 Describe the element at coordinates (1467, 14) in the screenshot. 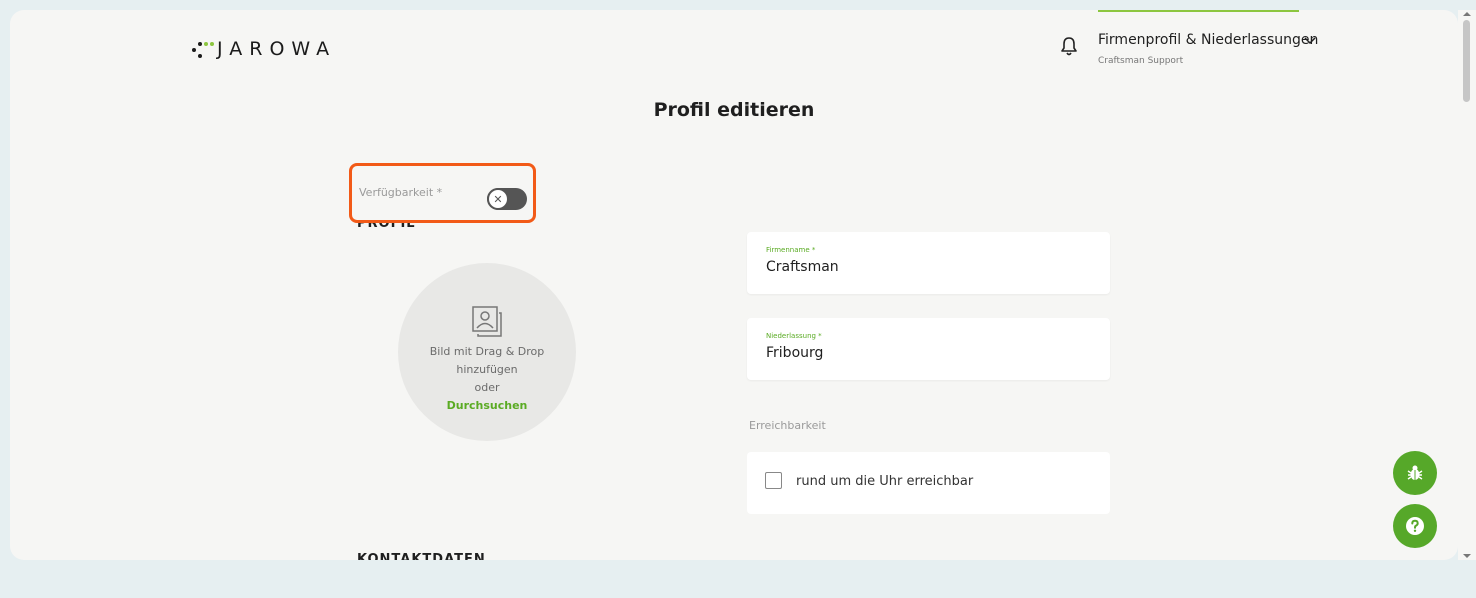

I see `scroll-up-icon` at that location.